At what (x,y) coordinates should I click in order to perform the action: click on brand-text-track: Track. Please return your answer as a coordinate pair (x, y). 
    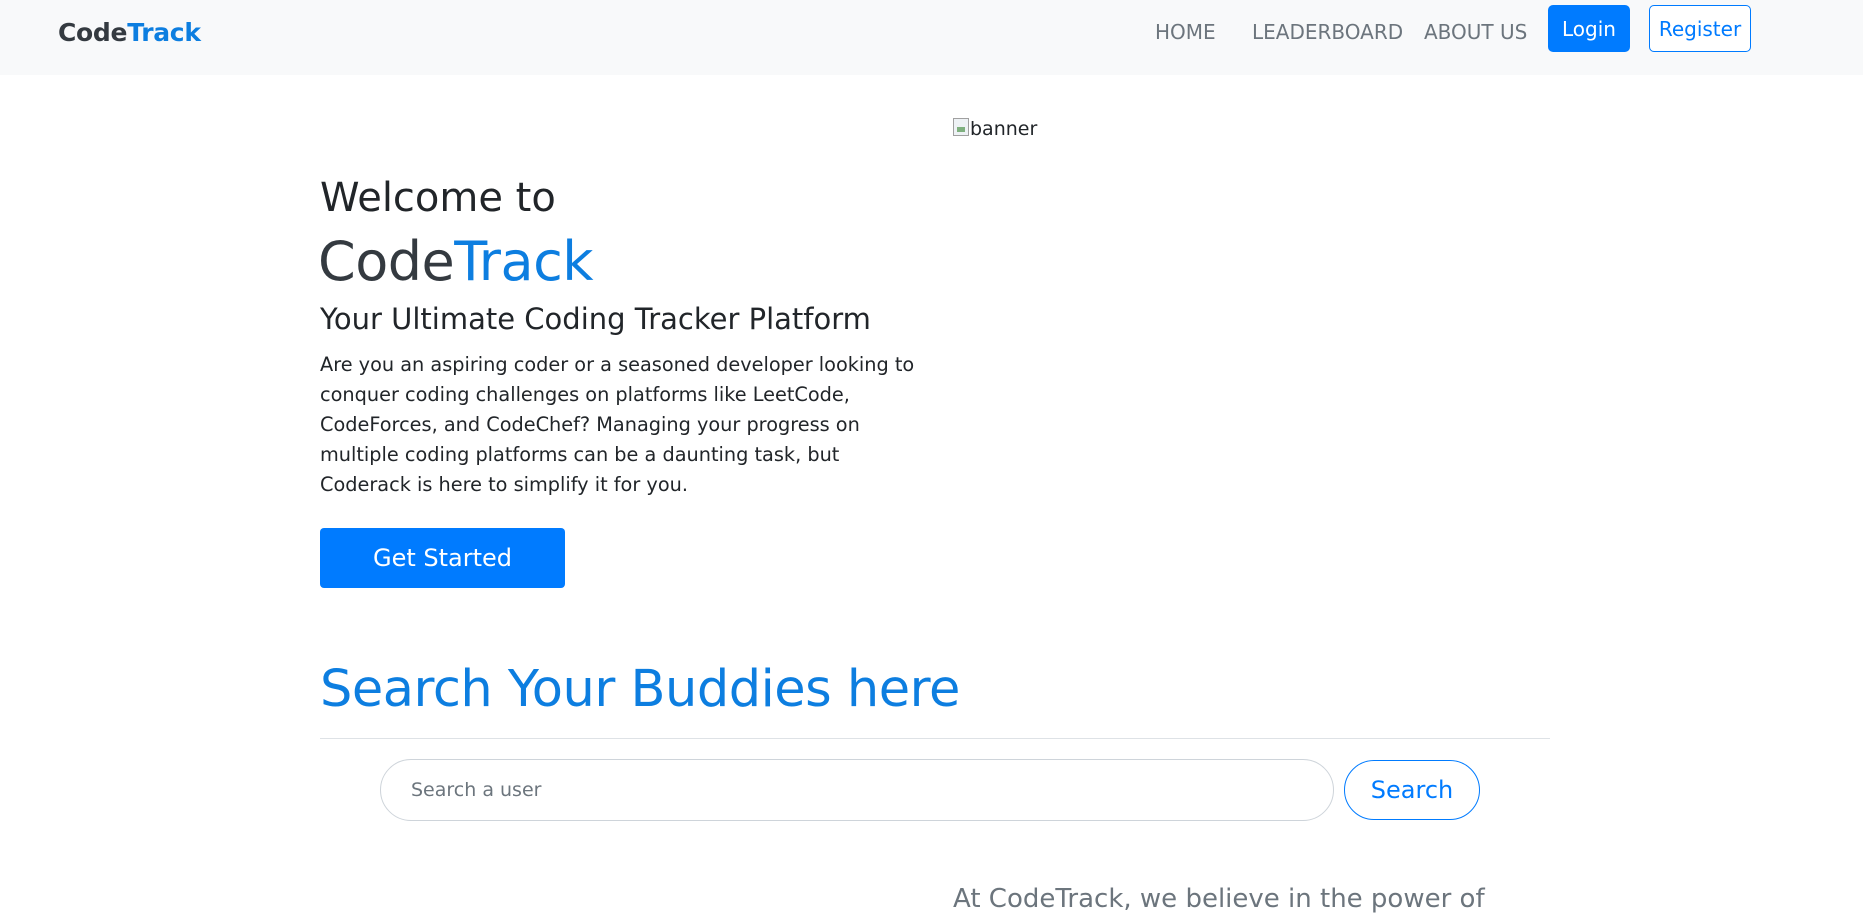
    Looking at the image, I should click on (164, 32).